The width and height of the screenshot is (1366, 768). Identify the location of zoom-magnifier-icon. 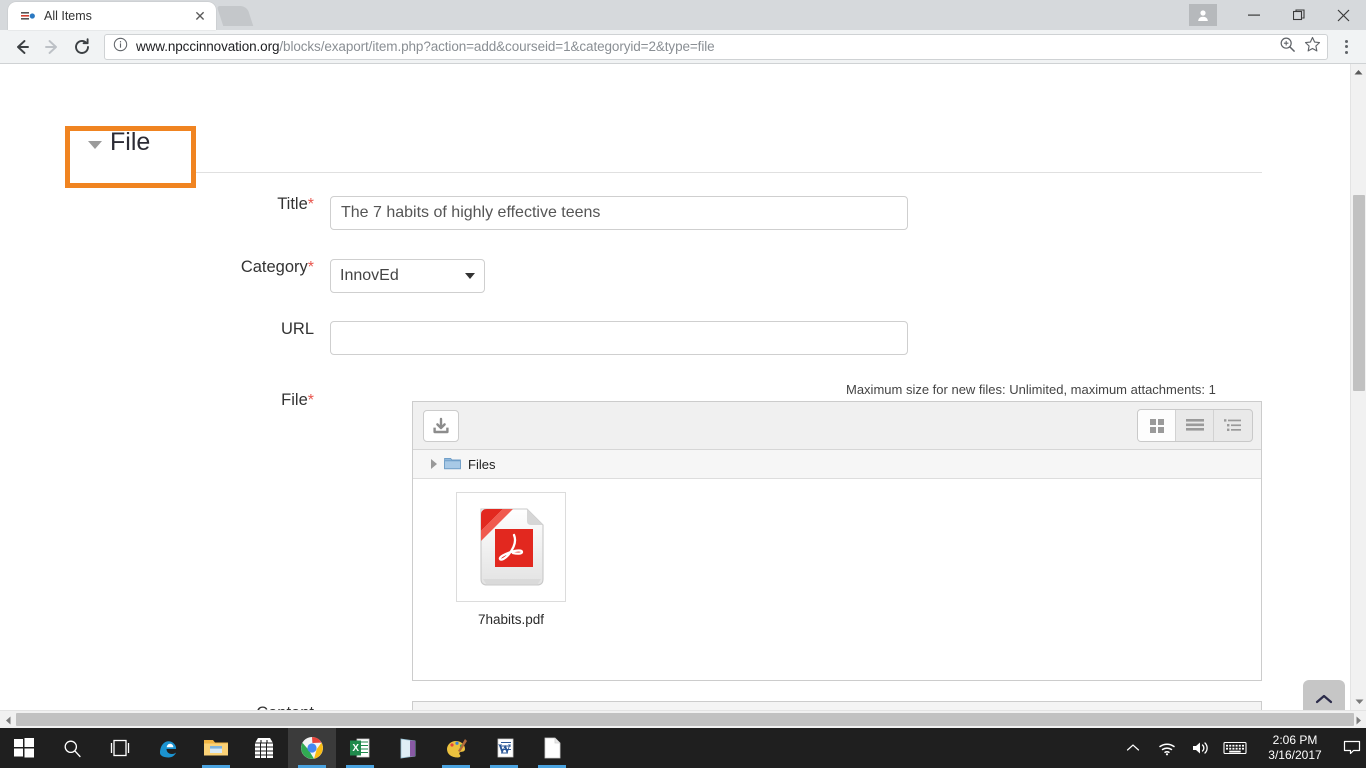
(1287, 47).